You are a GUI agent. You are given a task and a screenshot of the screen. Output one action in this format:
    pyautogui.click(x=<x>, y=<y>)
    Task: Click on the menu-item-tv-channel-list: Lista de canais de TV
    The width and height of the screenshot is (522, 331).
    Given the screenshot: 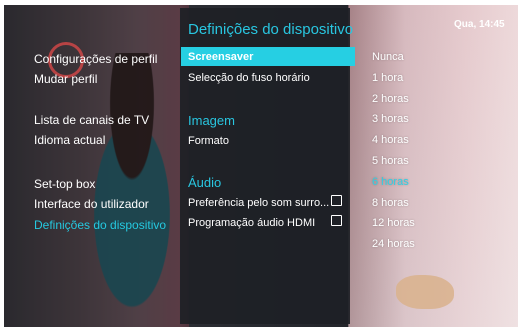 What is the action you would take?
    pyautogui.click(x=91, y=120)
    